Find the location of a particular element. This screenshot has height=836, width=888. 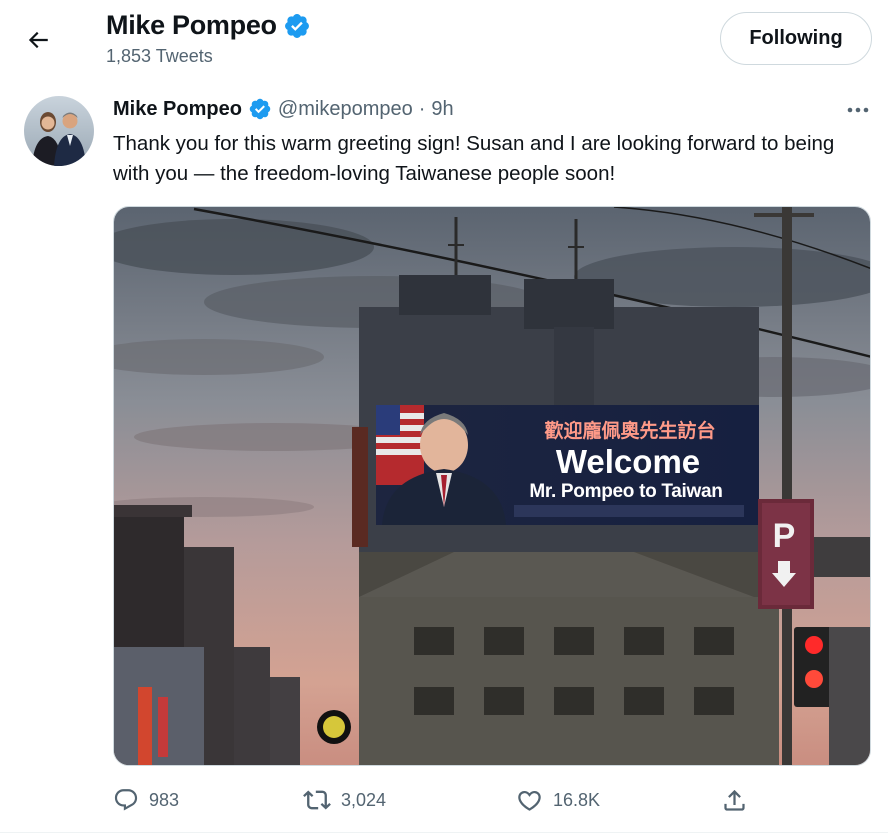

reply-button: 983 is located at coordinates (146, 800).